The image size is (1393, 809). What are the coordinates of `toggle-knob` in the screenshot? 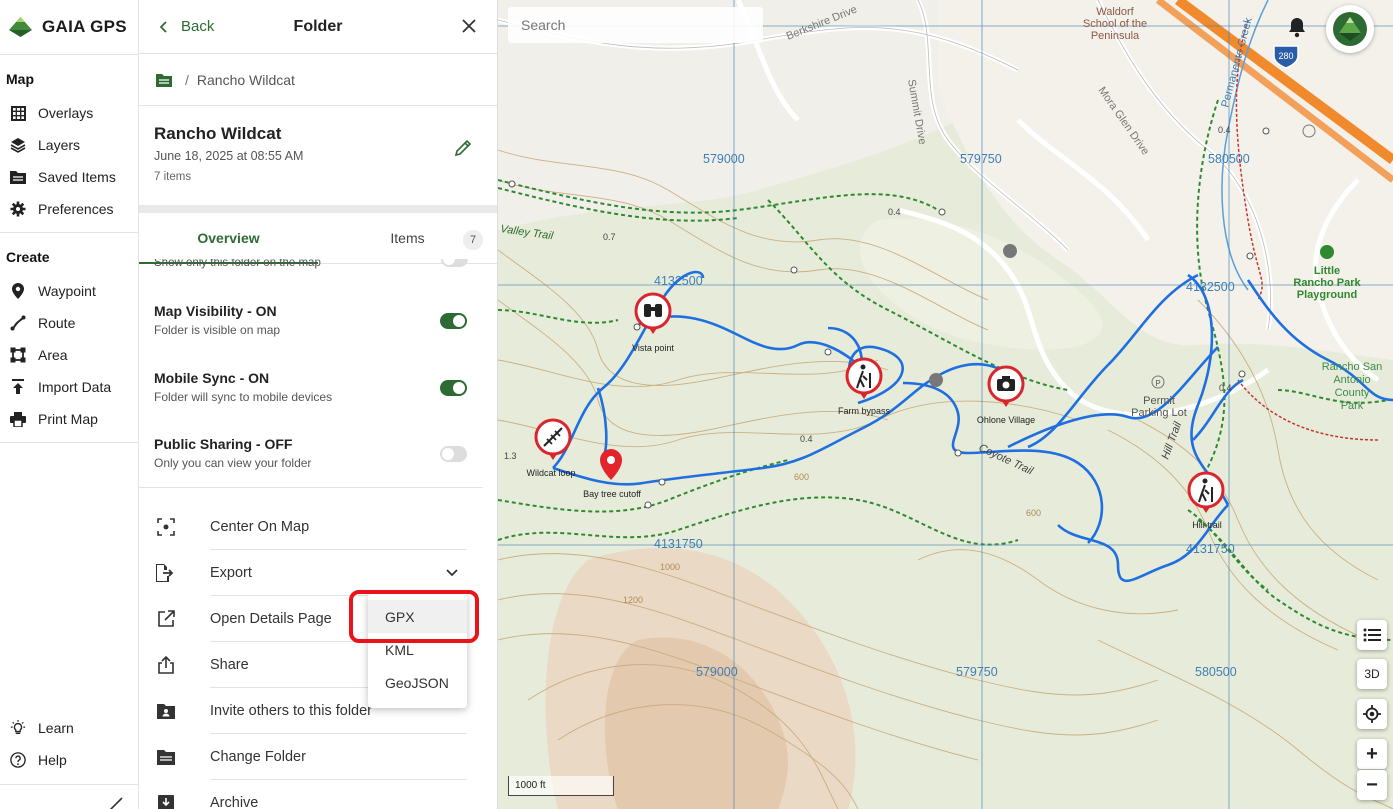 It's located at (459, 321).